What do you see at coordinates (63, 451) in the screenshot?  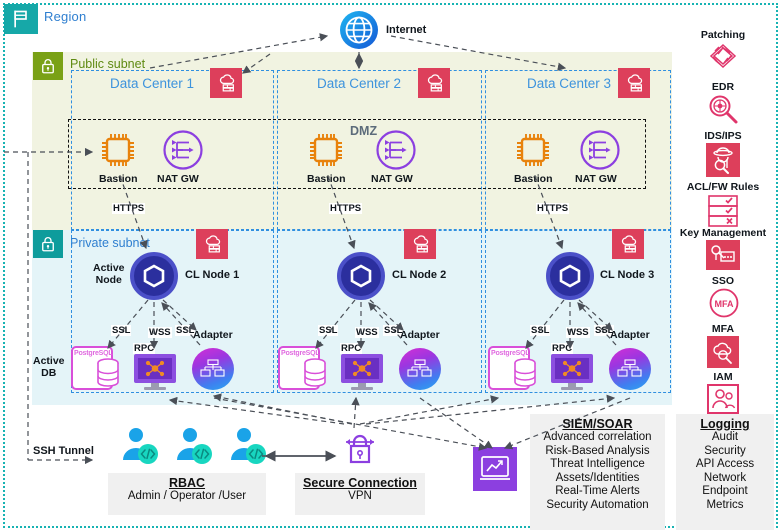 I see `ssh-tunnel-label: SSH Tunnel` at bounding box center [63, 451].